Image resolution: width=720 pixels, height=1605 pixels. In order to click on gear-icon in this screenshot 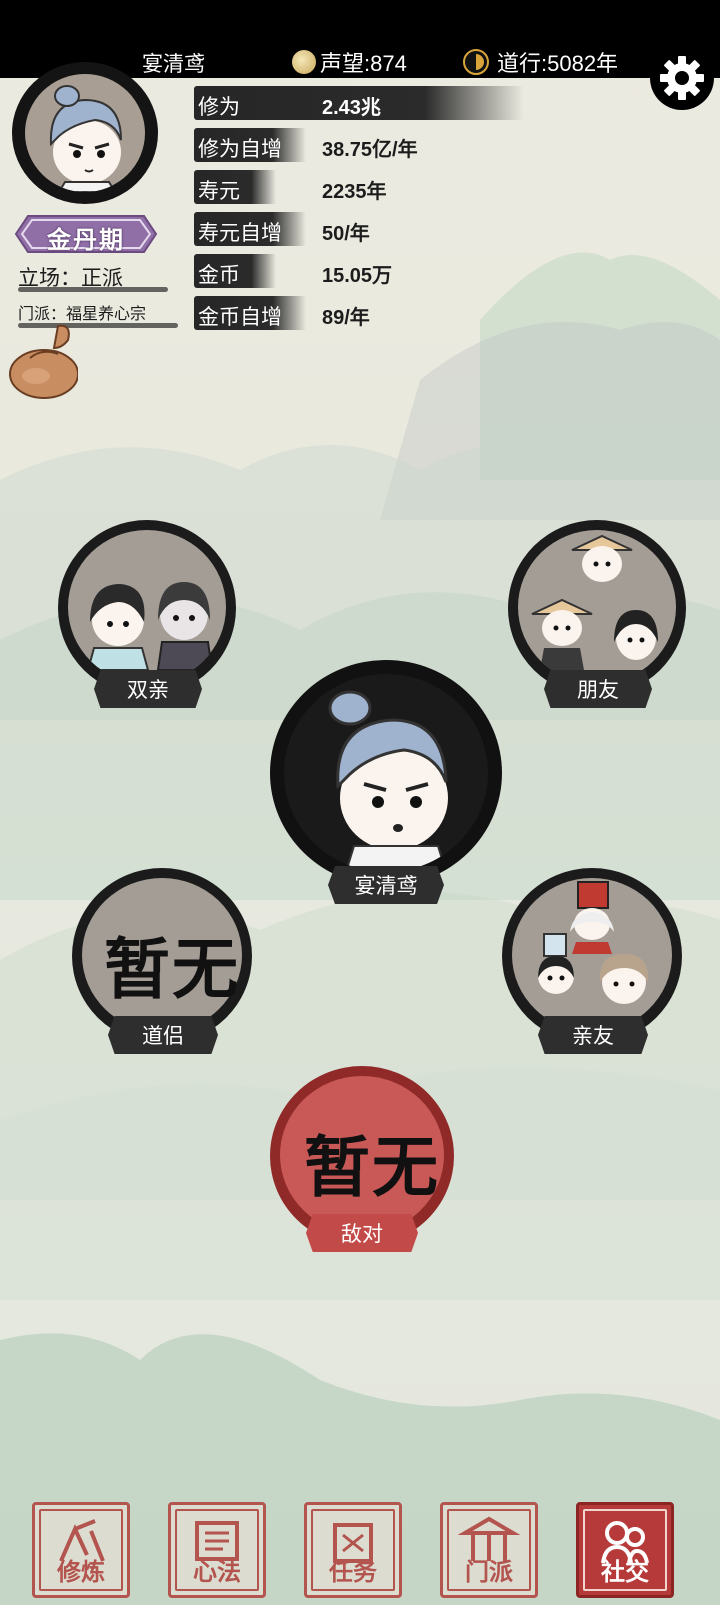, I will do `click(682, 78)`.